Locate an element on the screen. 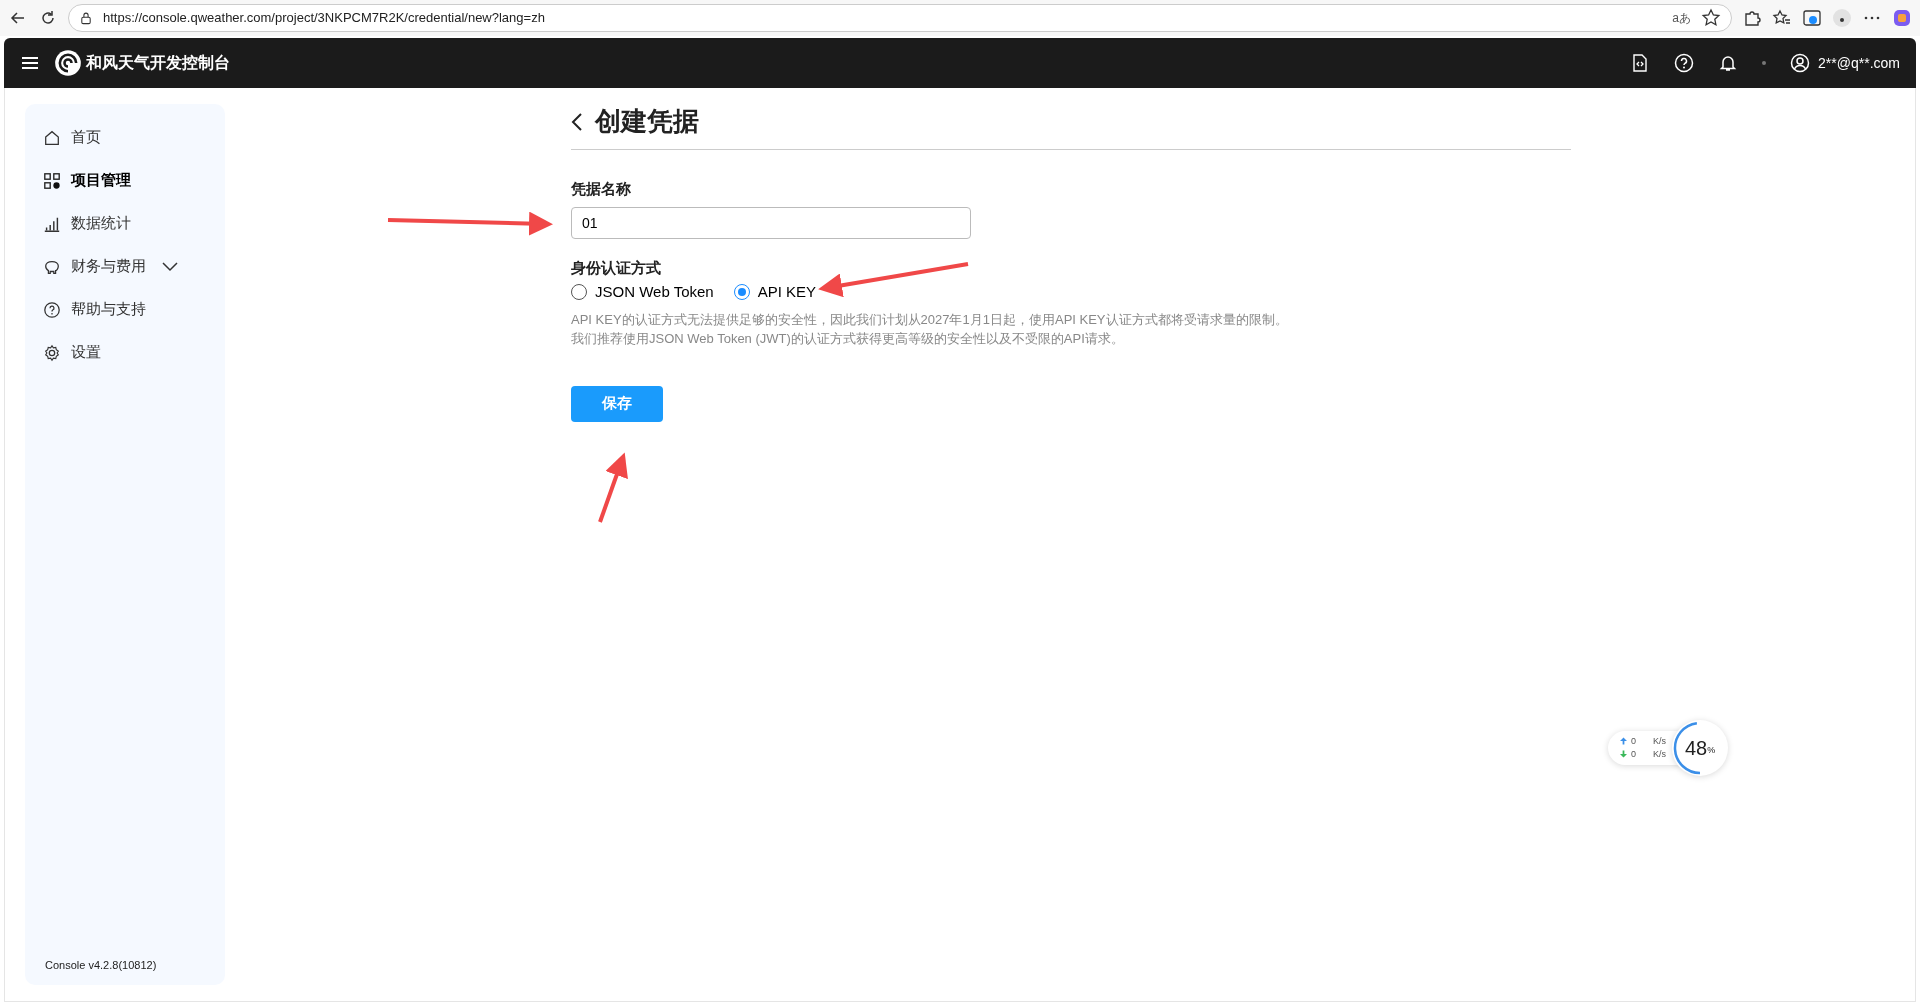 Image resolution: width=1920 pixels, height=1004 pixels. radio-option: JSON Web Token is located at coordinates (642, 292).